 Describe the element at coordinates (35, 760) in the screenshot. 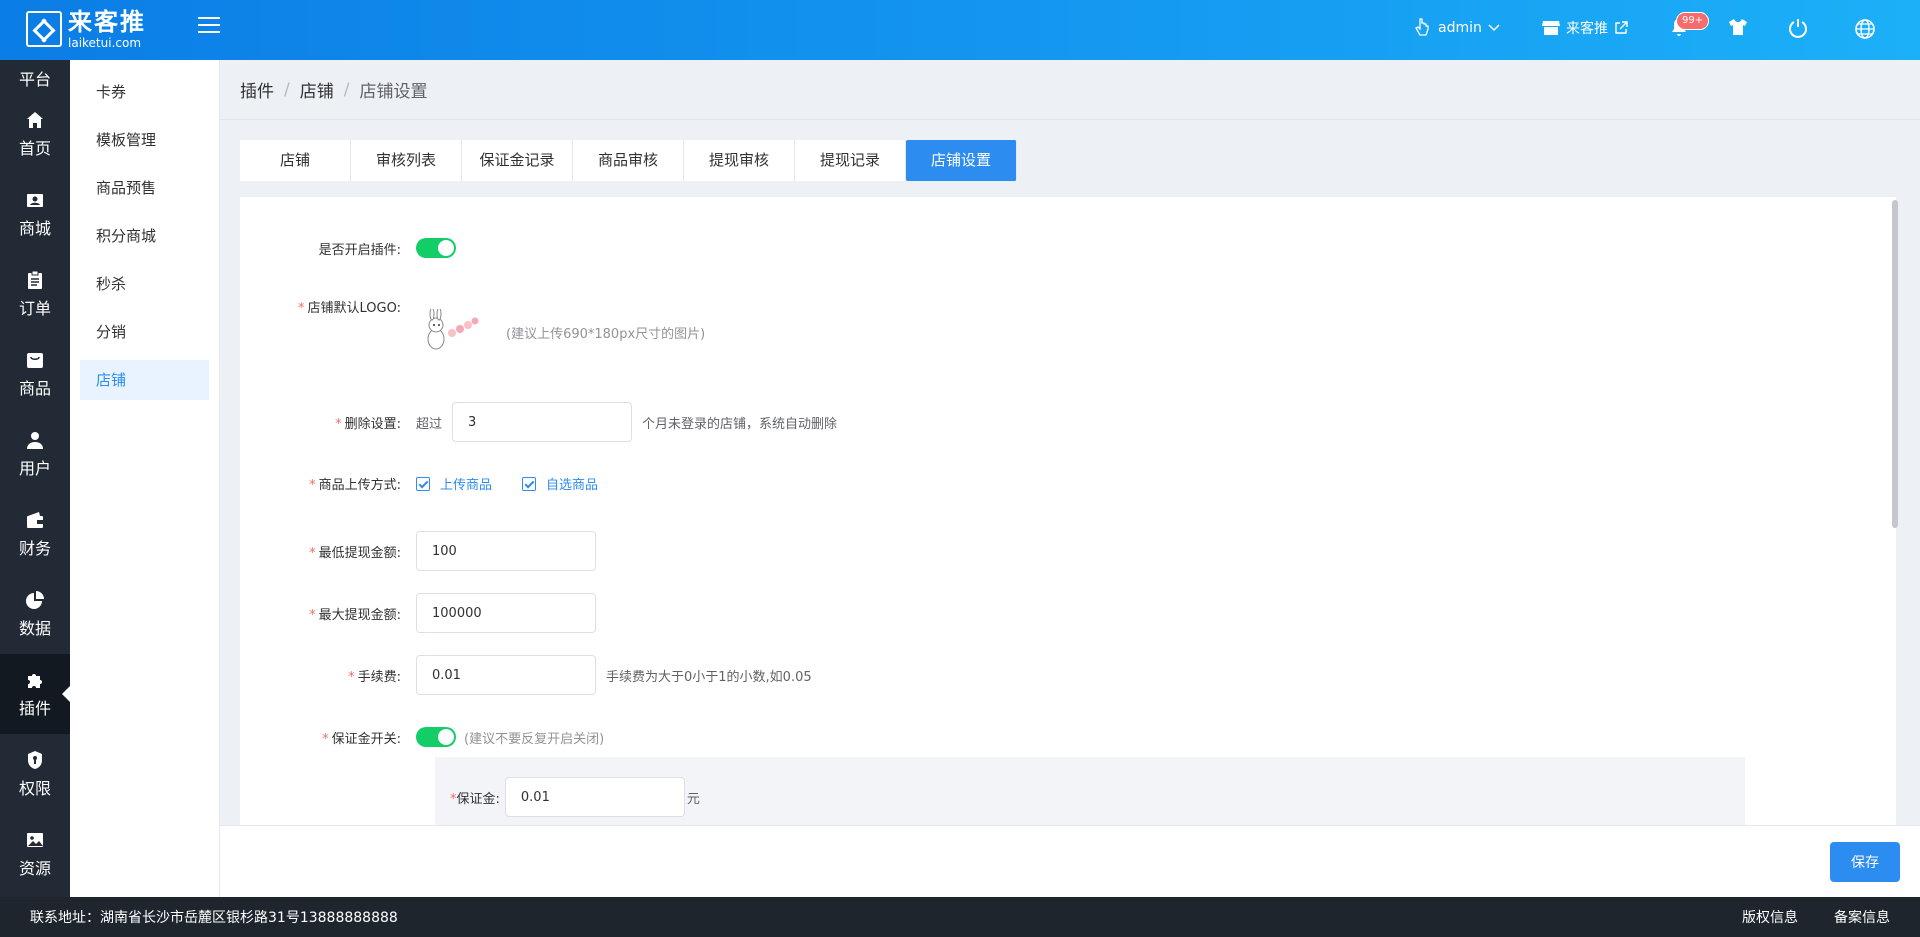

I see `shield-icon` at that location.